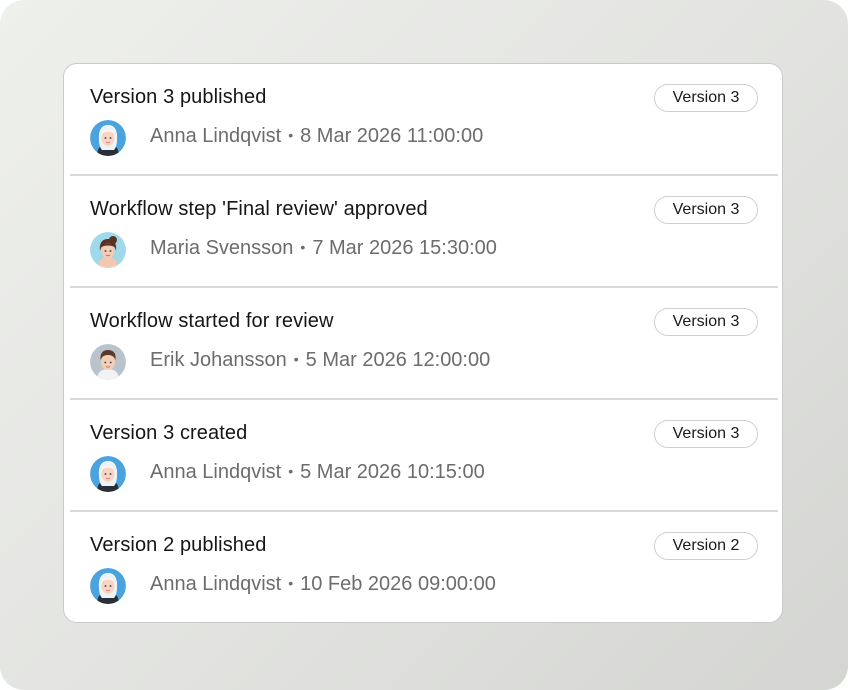 The image size is (848, 690). I want to click on entry-user: Maria Svensson, so click(221, 248).